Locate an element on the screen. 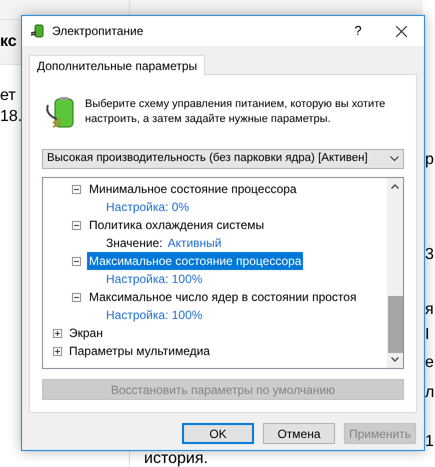 This screenshot has width=435, height=467. description-text: Выберите схему управления питанием, которую вы хотите настроить, а затем задайте нужные параметры. is located at coordinates (235, 112).